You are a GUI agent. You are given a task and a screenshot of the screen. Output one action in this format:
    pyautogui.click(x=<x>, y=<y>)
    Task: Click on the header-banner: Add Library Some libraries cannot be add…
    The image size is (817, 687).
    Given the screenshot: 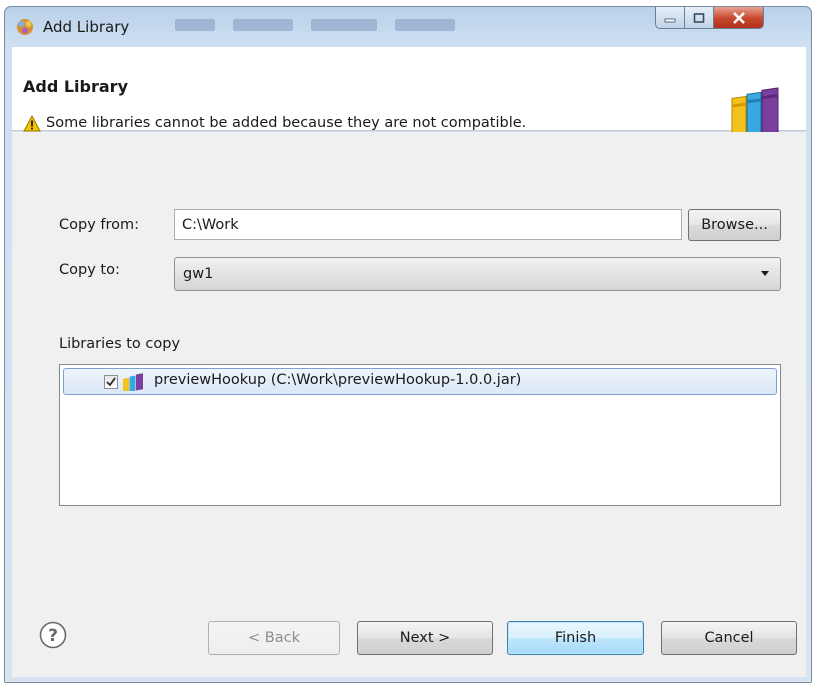 What is the action you would take?
    pyautogui.click(x=409, y=92)
    